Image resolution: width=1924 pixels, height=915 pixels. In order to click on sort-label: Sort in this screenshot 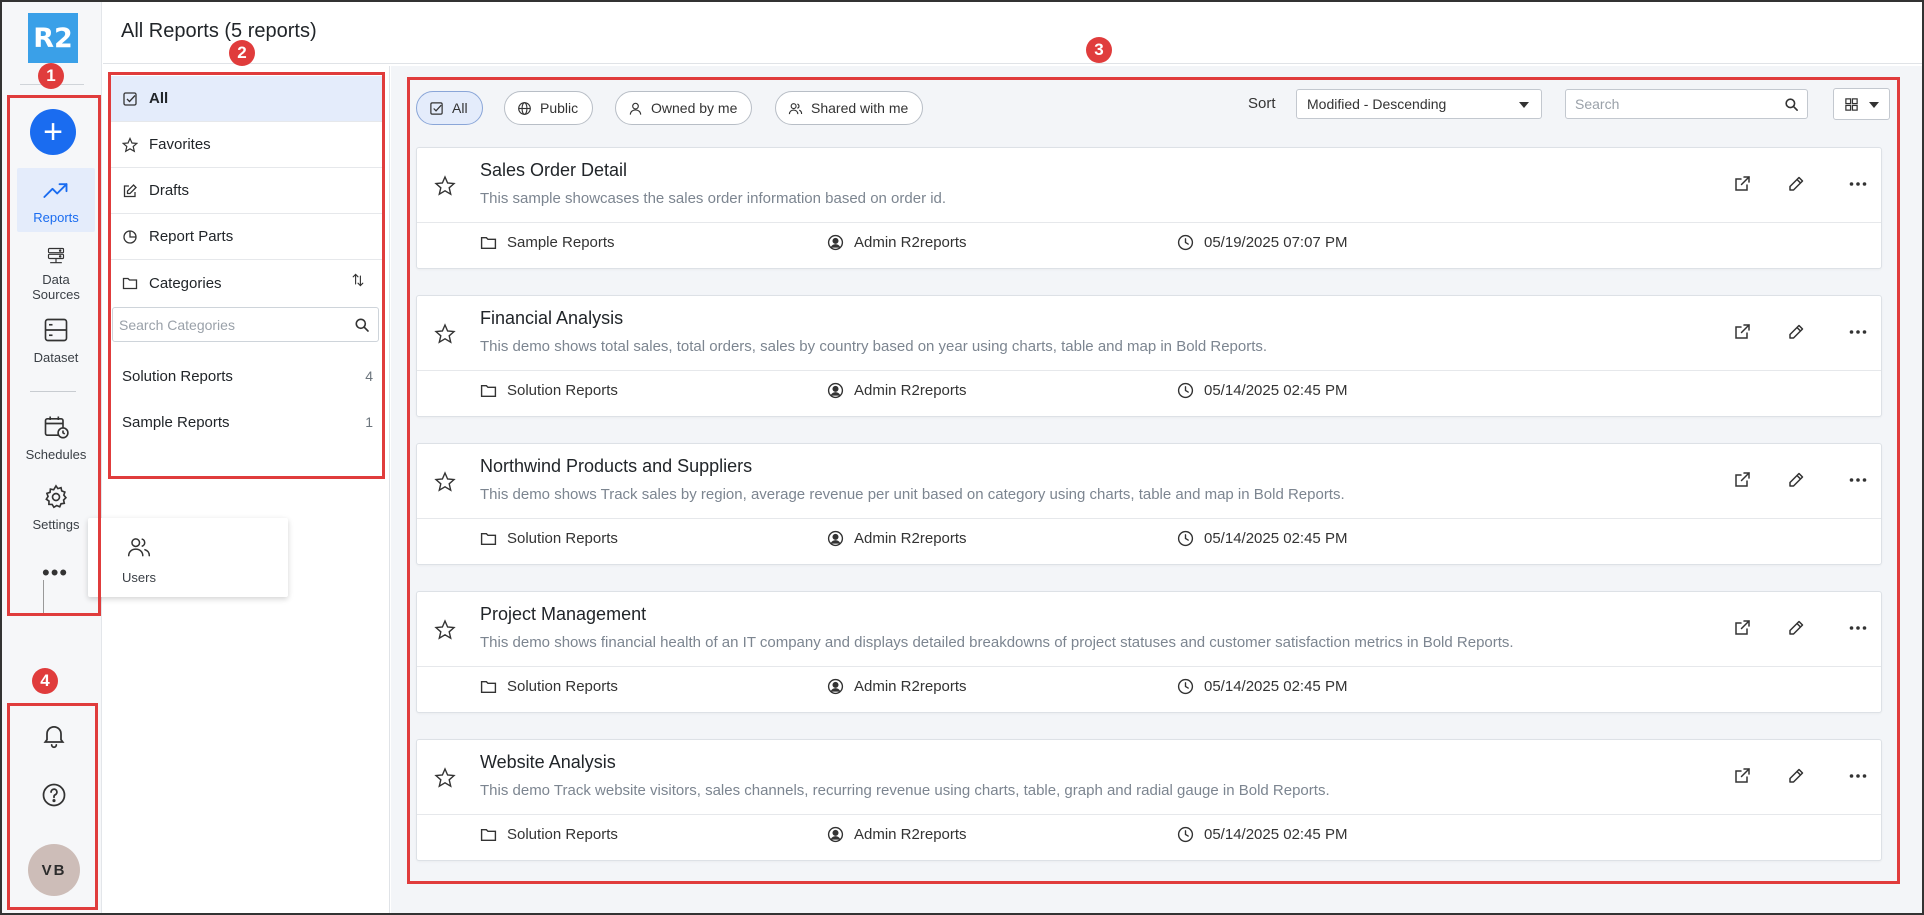, I will do `click(1262, 103)`.